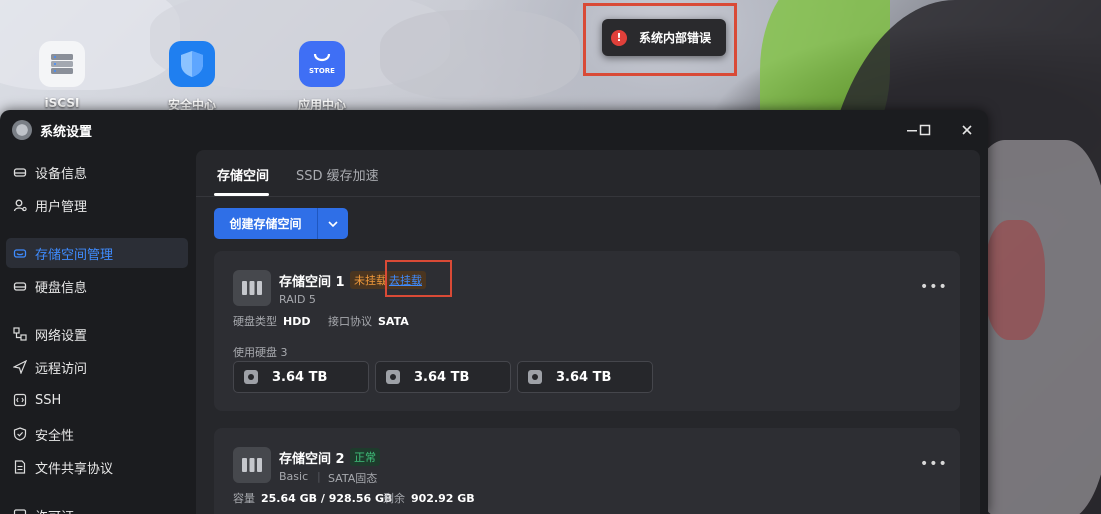 The image size is (1101, 514). Describe the element at coordinates (97, 205) in the screenshot. I see `sidebar-item-user-management: 用户管理` at that location.